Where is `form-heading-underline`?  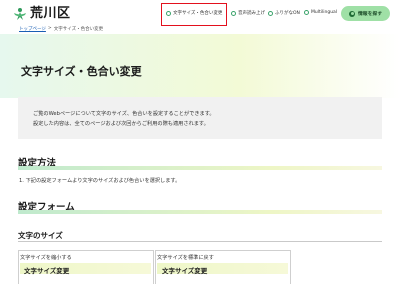 form-heading-underline is located at coordinates (200, 212).